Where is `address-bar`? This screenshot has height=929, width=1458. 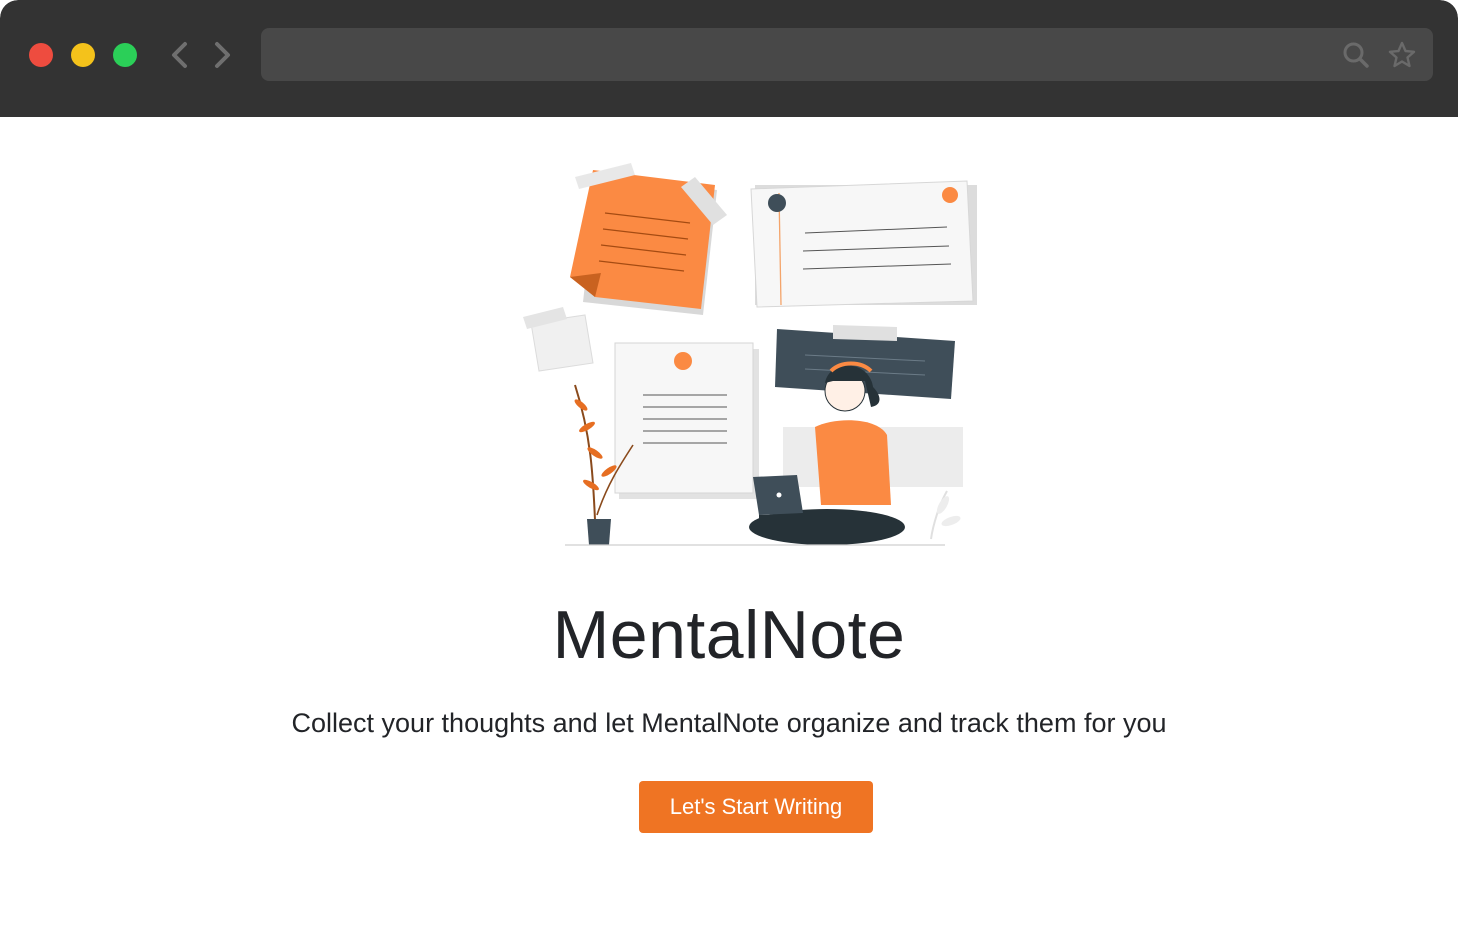
address-bar is located at coordinates (847, 55).